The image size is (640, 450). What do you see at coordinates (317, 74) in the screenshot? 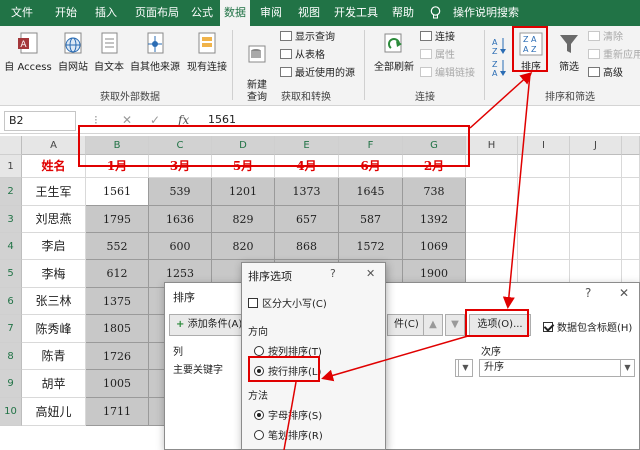
I see `recent-sources-button: 最近使用的源` at bounding box center [317, 74].